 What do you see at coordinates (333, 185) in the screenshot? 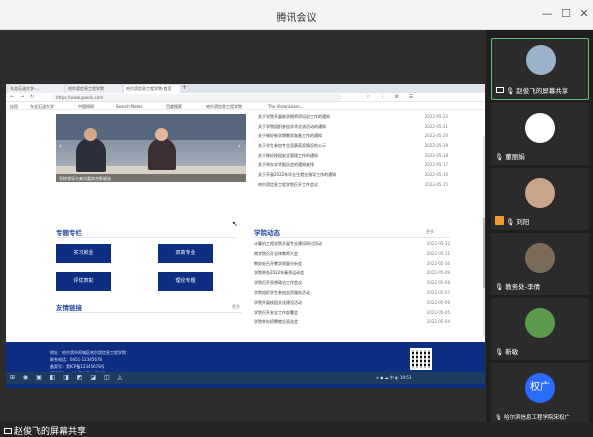
I see `news-title: 哈尔滨信息工程学院召开工作会议` at bounding box center [333, 185].